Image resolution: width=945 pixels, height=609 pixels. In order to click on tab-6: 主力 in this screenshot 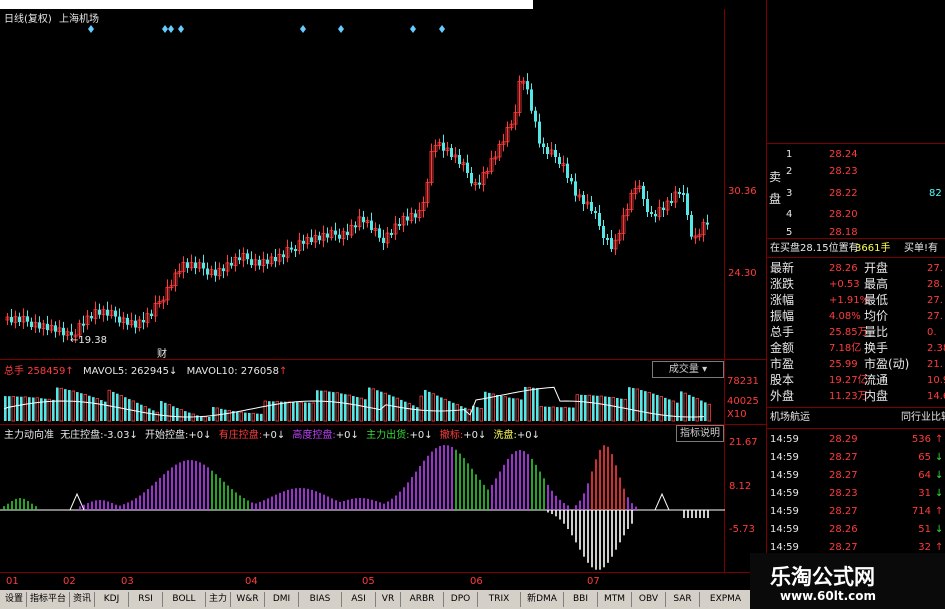, I will do `click(218, 599)`.